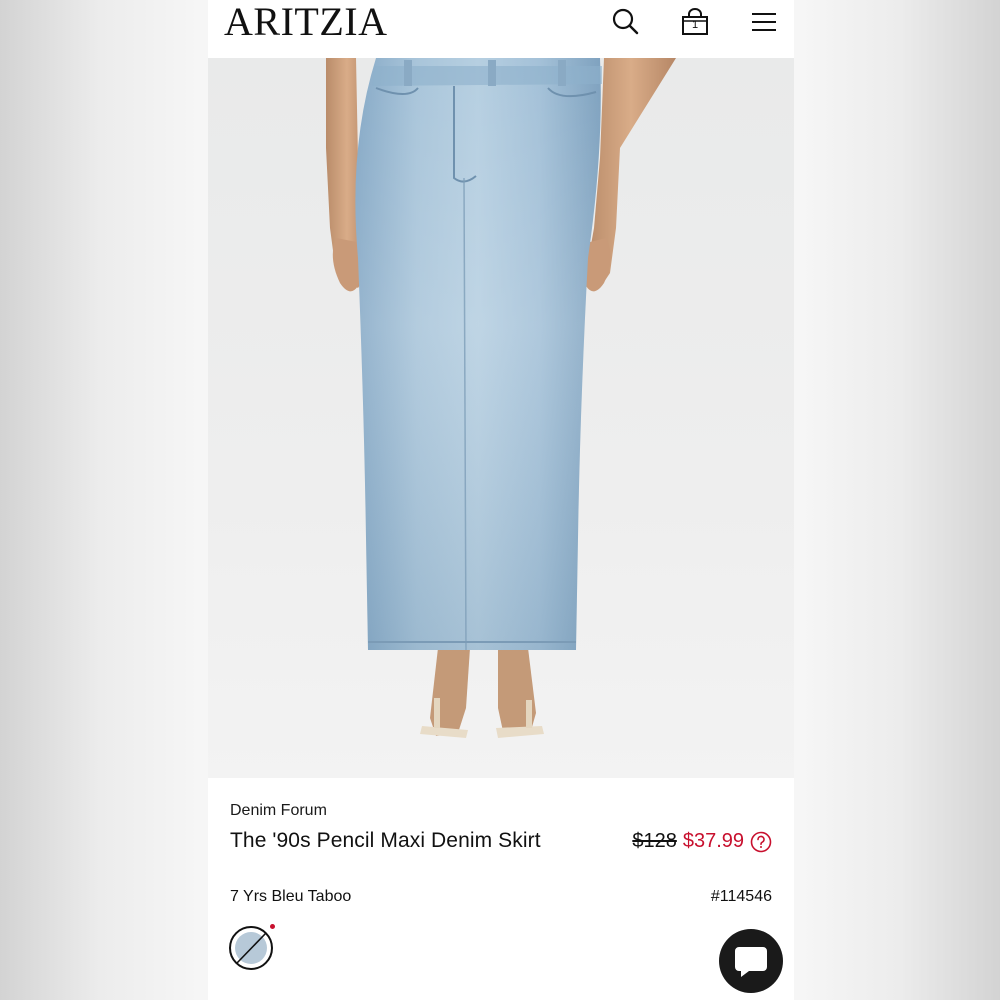 The width and height of the screenshot is (1000, 1000). I want to click on chat-bubble-icon, so click(751, 961).